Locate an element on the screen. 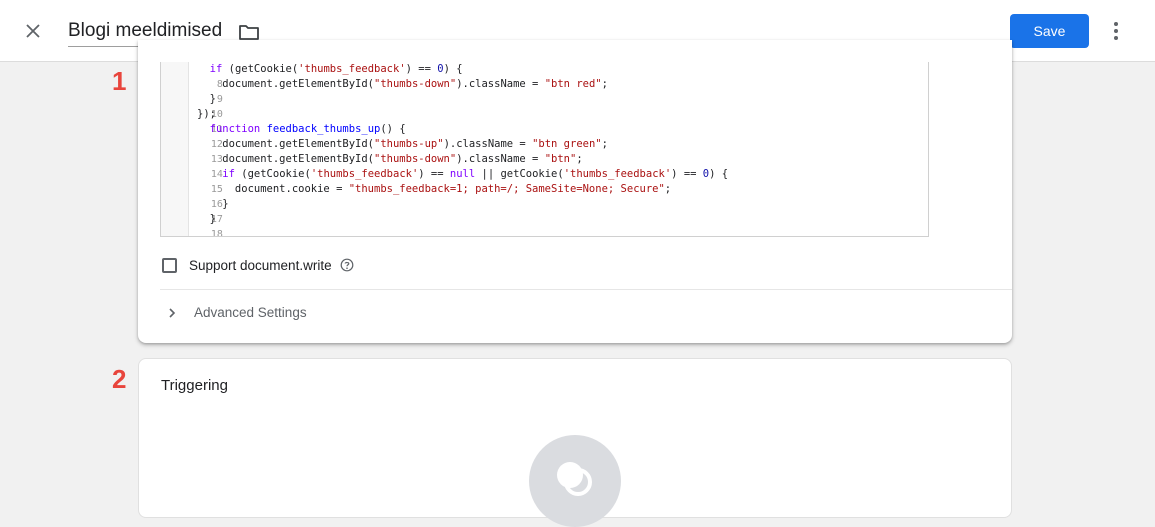 This screenshot has width=1155, height=527. section-divider is located at coordinates (586, 289).